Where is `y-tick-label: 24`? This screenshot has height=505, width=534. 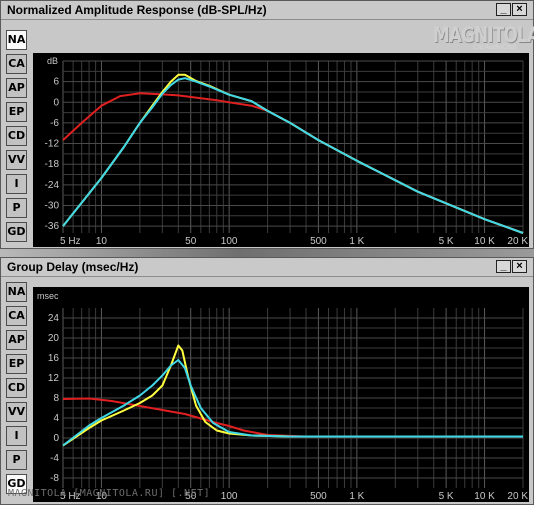 y-tick-label: 24 is located at coordinates (54, 318).